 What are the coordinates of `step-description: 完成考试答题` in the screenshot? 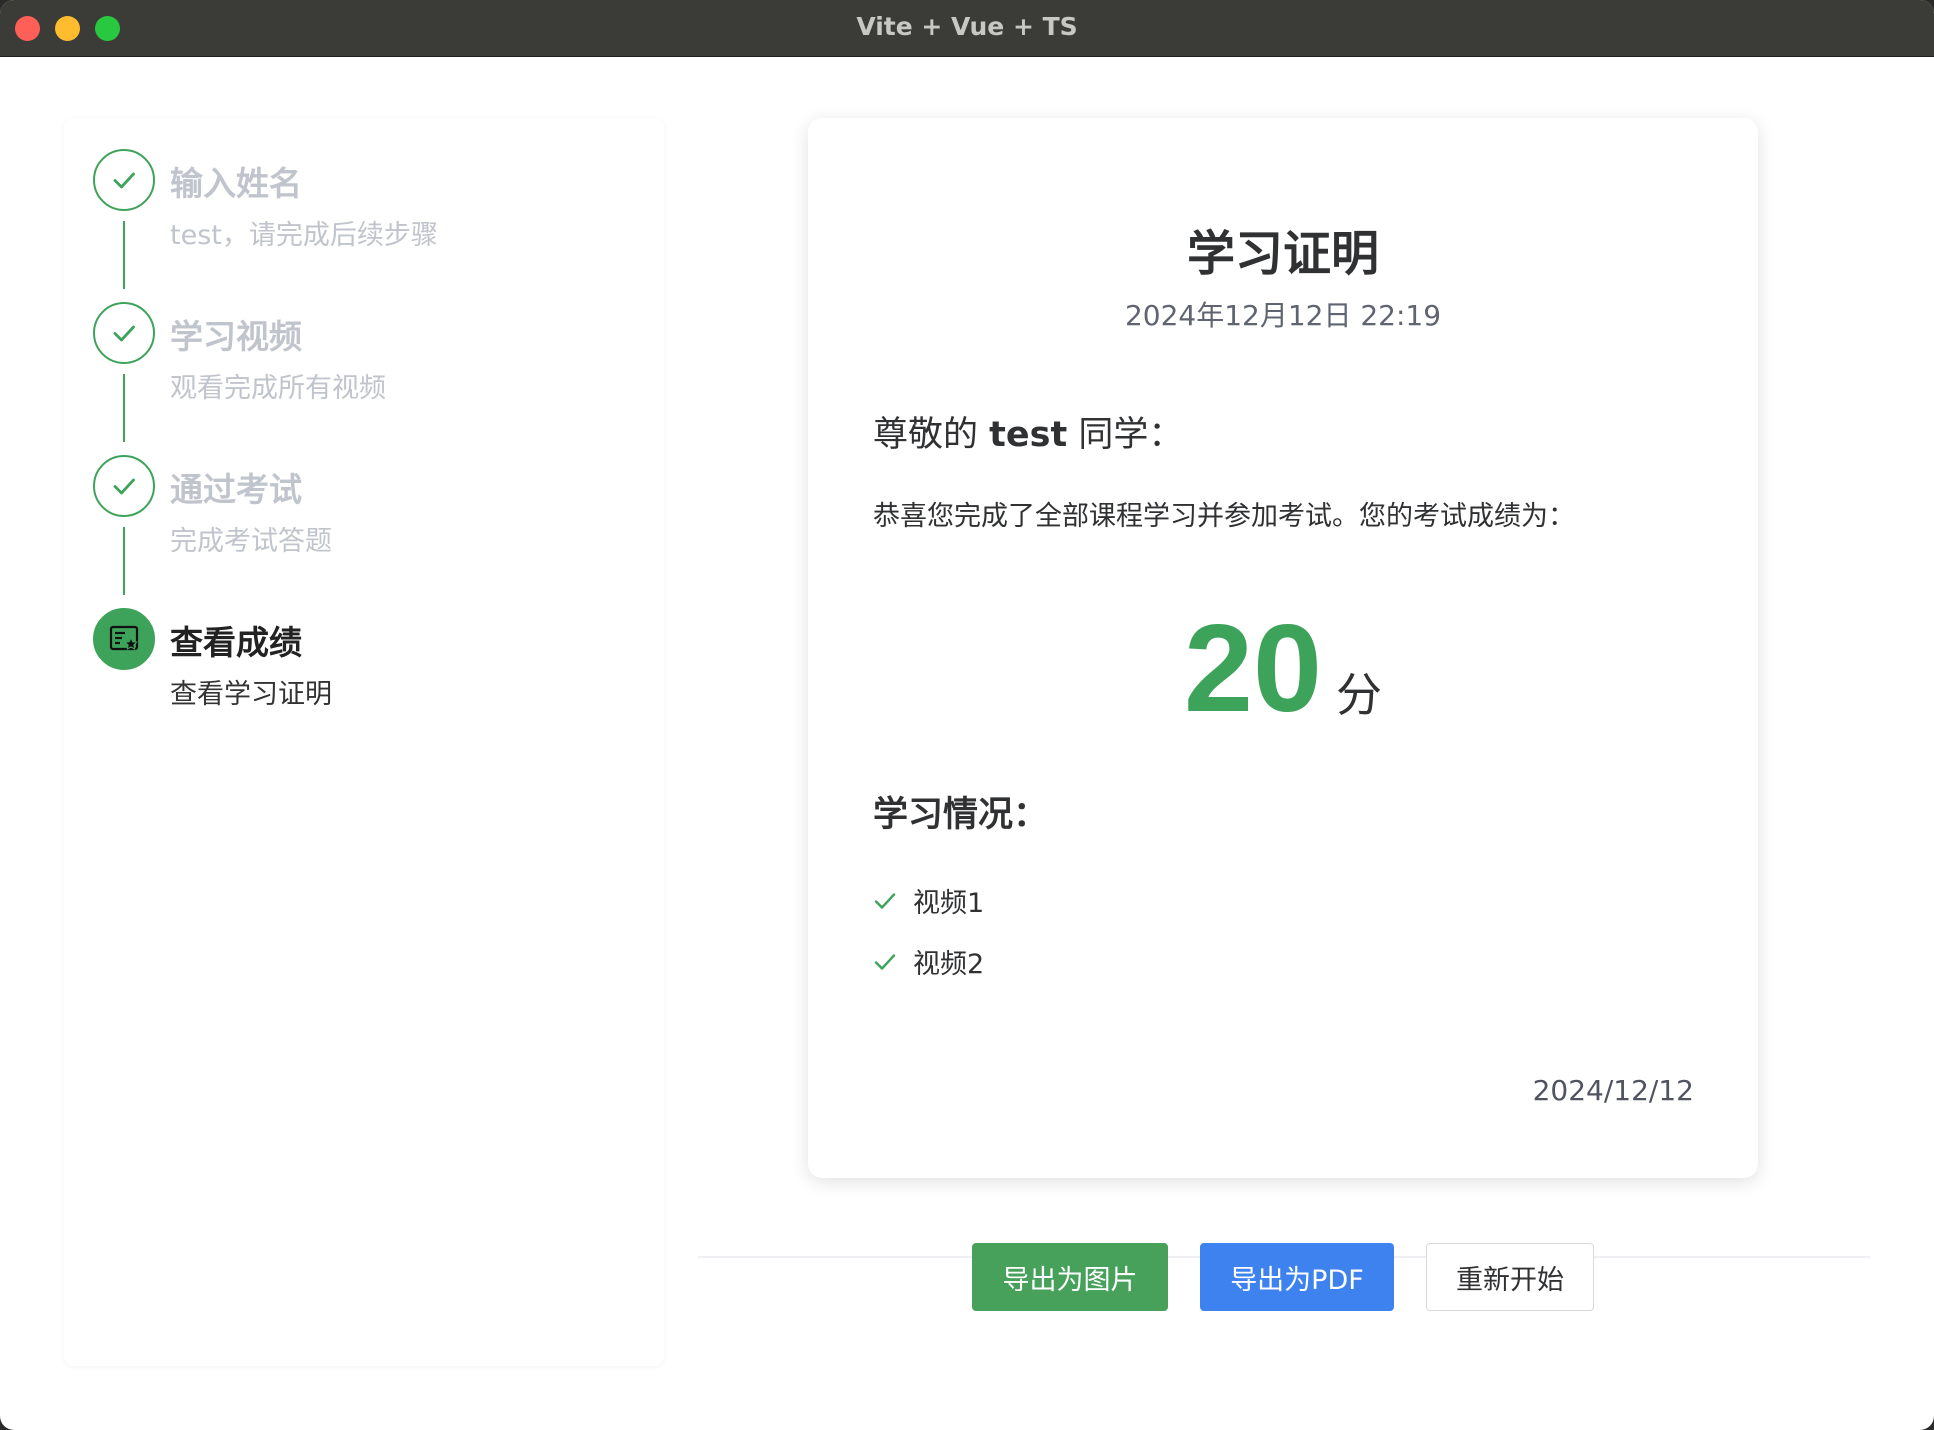 It's located at (251, 541).